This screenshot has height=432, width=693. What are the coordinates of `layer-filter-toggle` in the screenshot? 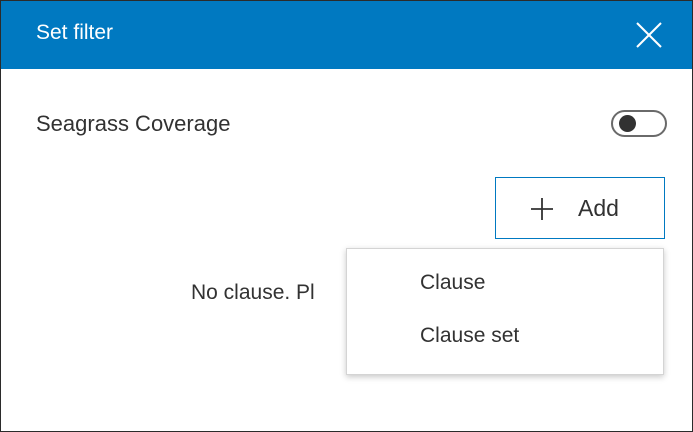 It's located at (639, 123).